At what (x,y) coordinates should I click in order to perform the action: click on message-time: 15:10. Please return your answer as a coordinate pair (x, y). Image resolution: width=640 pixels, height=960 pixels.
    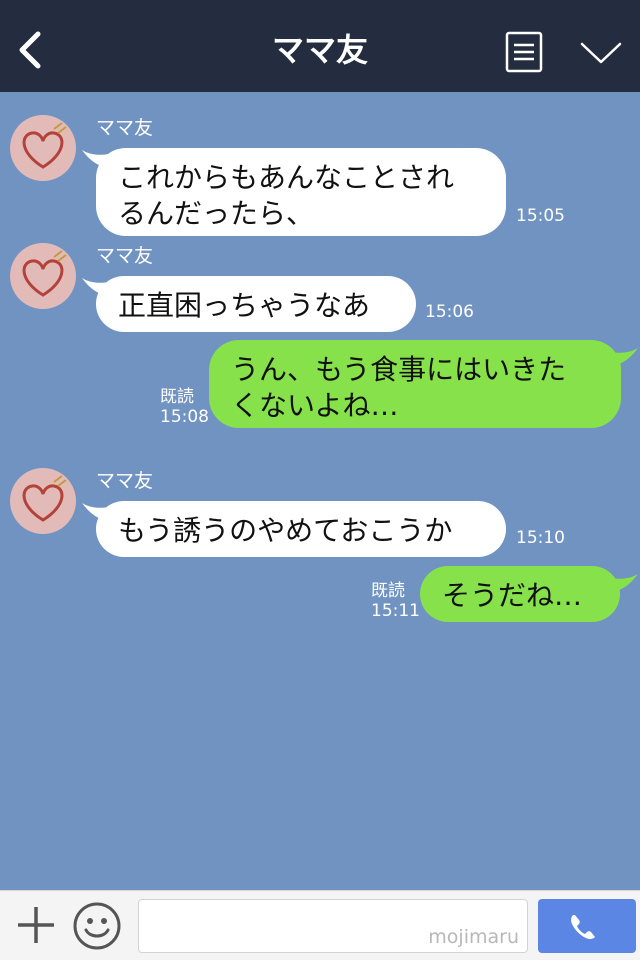
    Looking at the image, I should click on (540, 538).